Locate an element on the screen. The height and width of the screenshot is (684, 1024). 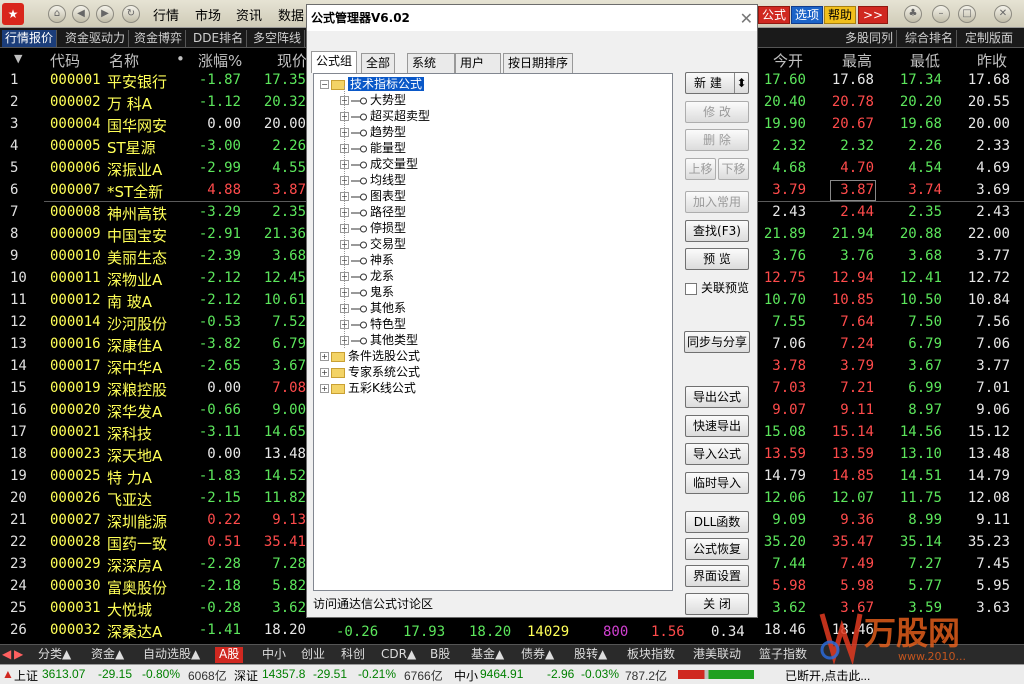
options-button: 选项 is located at coordinates (807, 15).